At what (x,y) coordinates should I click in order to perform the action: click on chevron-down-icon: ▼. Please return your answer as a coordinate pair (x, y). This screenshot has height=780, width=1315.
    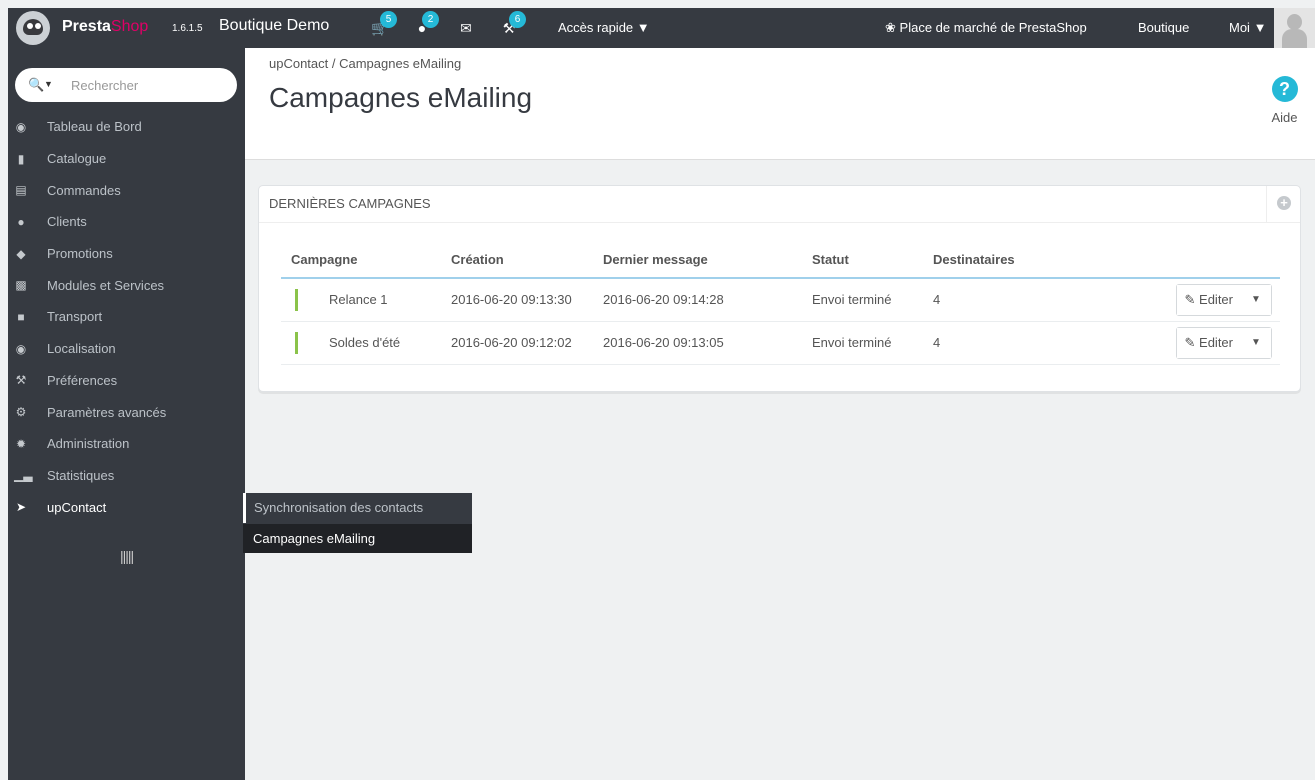
    Looking at the image, I should click on (48, 84).